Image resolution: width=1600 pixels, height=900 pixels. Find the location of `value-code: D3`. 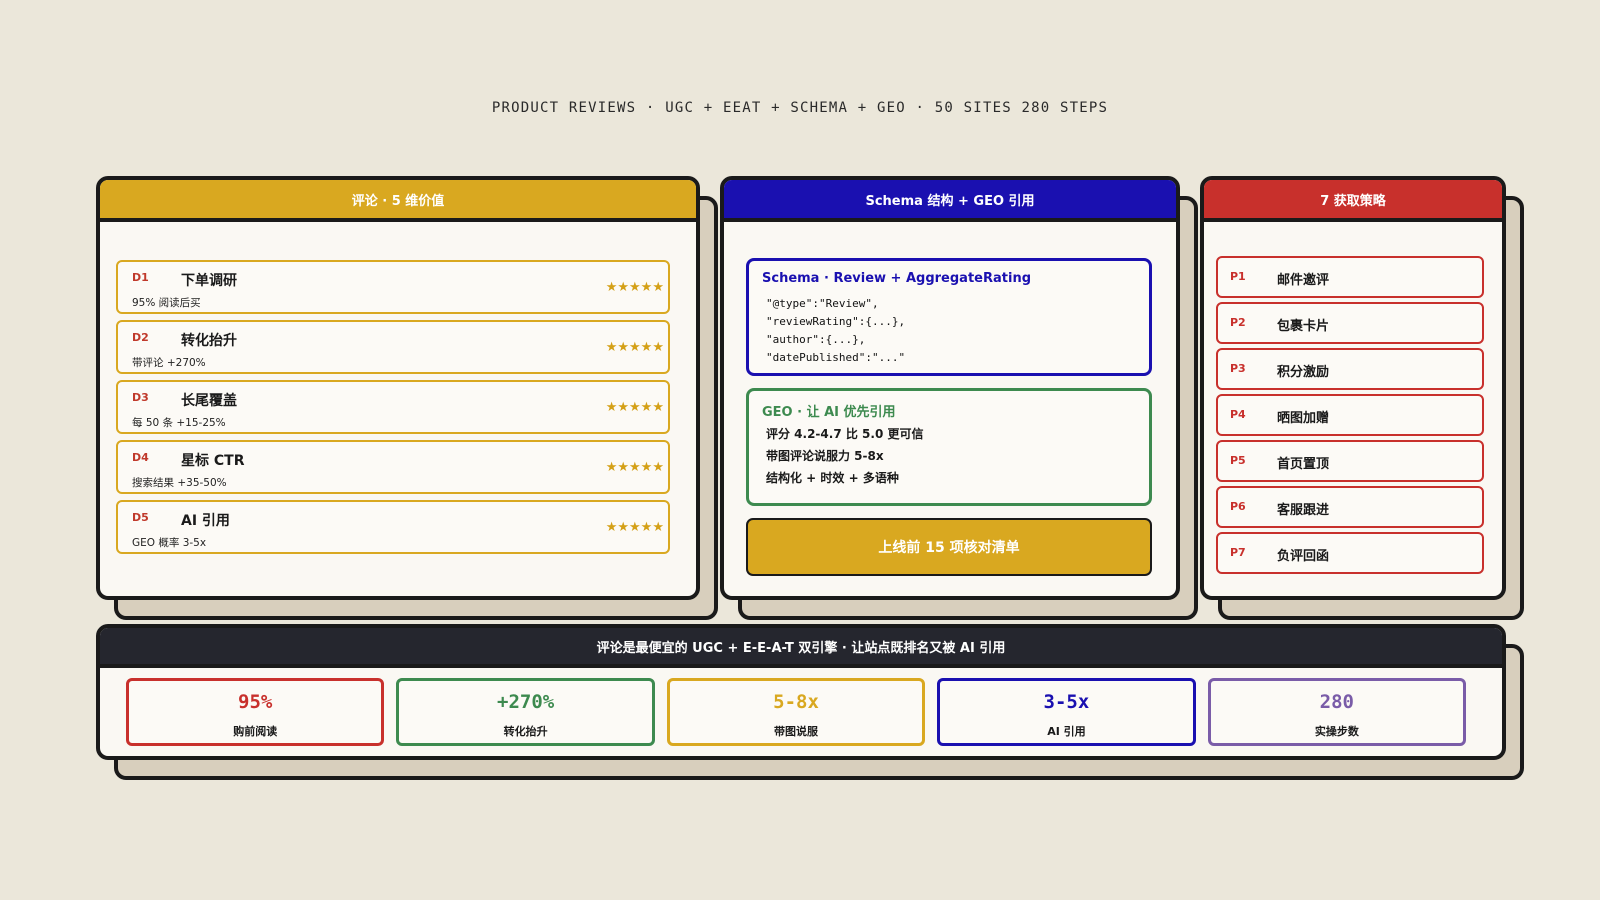

value-code: D3 is located at coordinates (140, 397).